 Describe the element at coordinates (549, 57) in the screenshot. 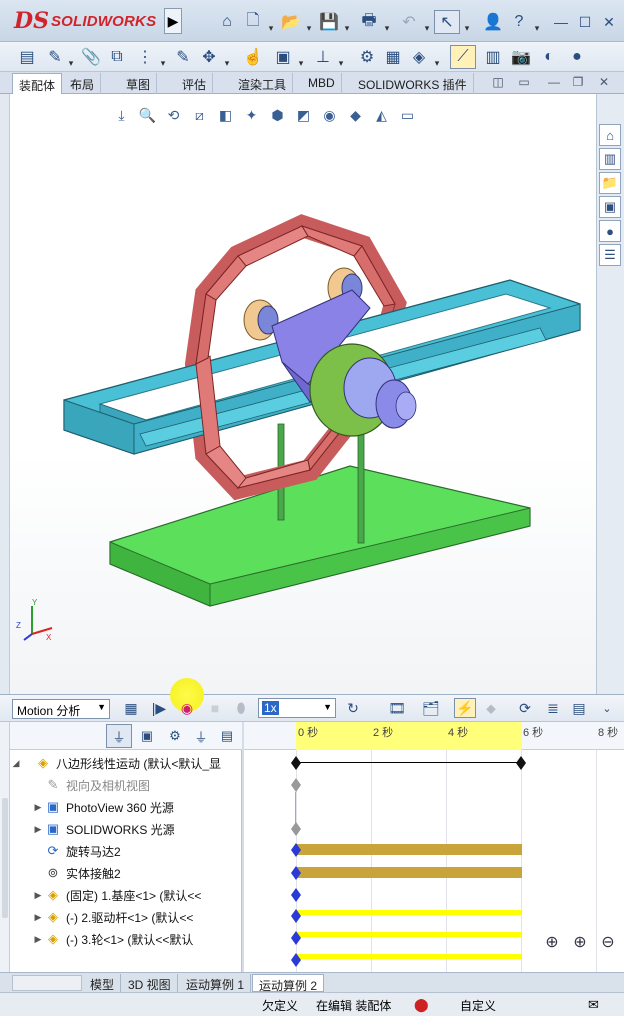

I see `large-assembly-icon: ◐` at that location.